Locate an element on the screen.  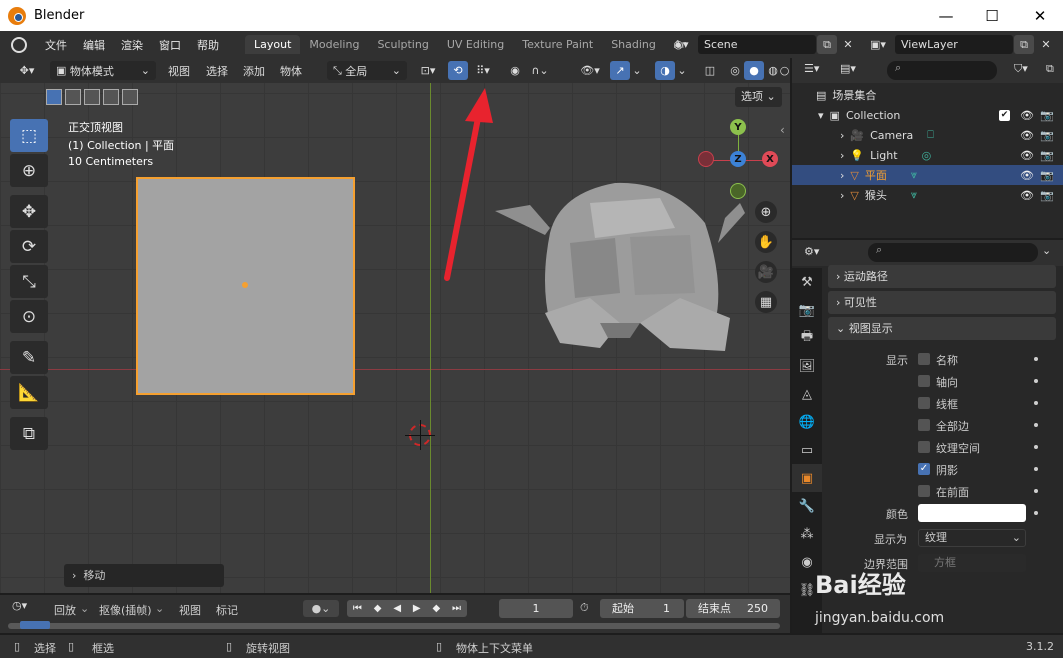
outliner-scene-collection: ▤ 场景集合 is located at coordinates (927, 95).